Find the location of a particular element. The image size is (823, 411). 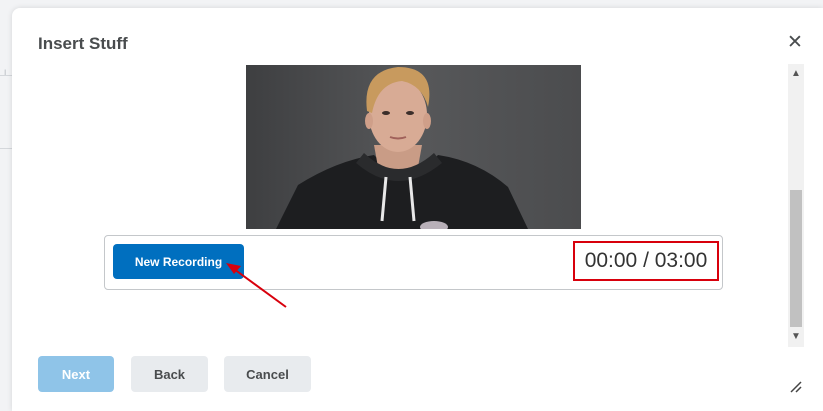

resize-grip-icon is located at coordinates (795, 386).